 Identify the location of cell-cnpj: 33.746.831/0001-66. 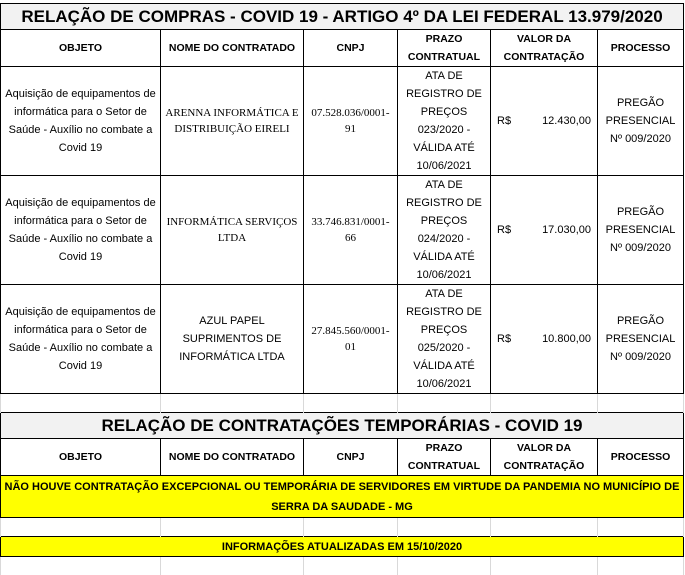
(351, 230).